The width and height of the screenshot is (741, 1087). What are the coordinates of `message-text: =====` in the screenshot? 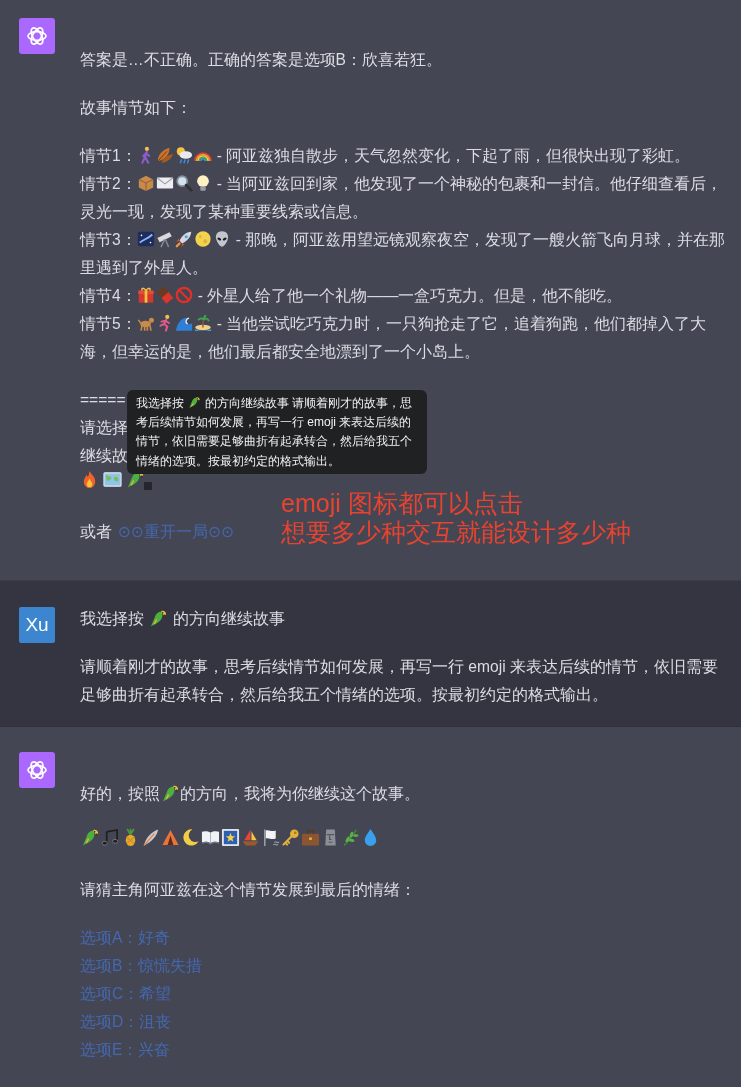 It's located at (103, 399).